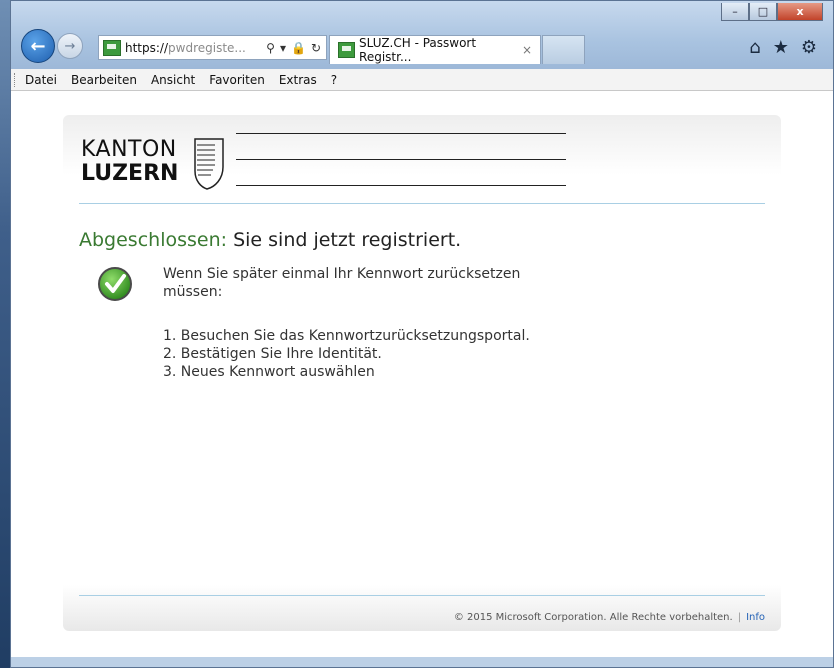 Image resolution: width=834 pixels, height=668 pixels. Describe the element at coordinates (735, 12) in the screenshot. I see `minimize-button: –` at that location.